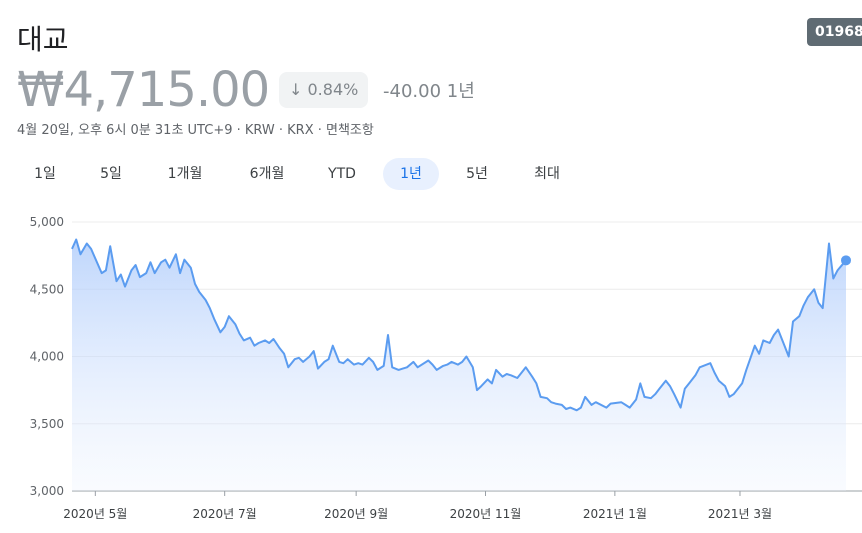 This screenshot has height=533, width=862. I want to click on current-point-marker, so click(846, 260).